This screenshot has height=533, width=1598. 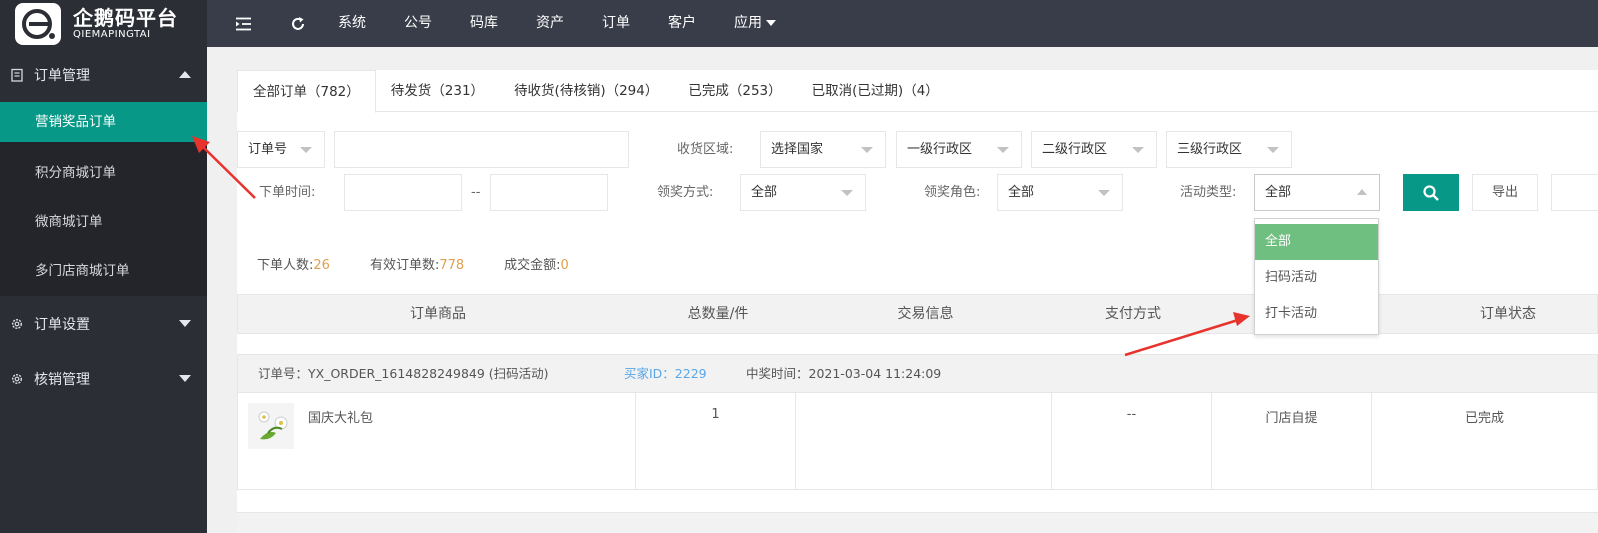 What do you see at coordinates (103, 378) in the screenshot?
I see `sidebar-group-verification: 核销管理` at bounding box center [103, 378].